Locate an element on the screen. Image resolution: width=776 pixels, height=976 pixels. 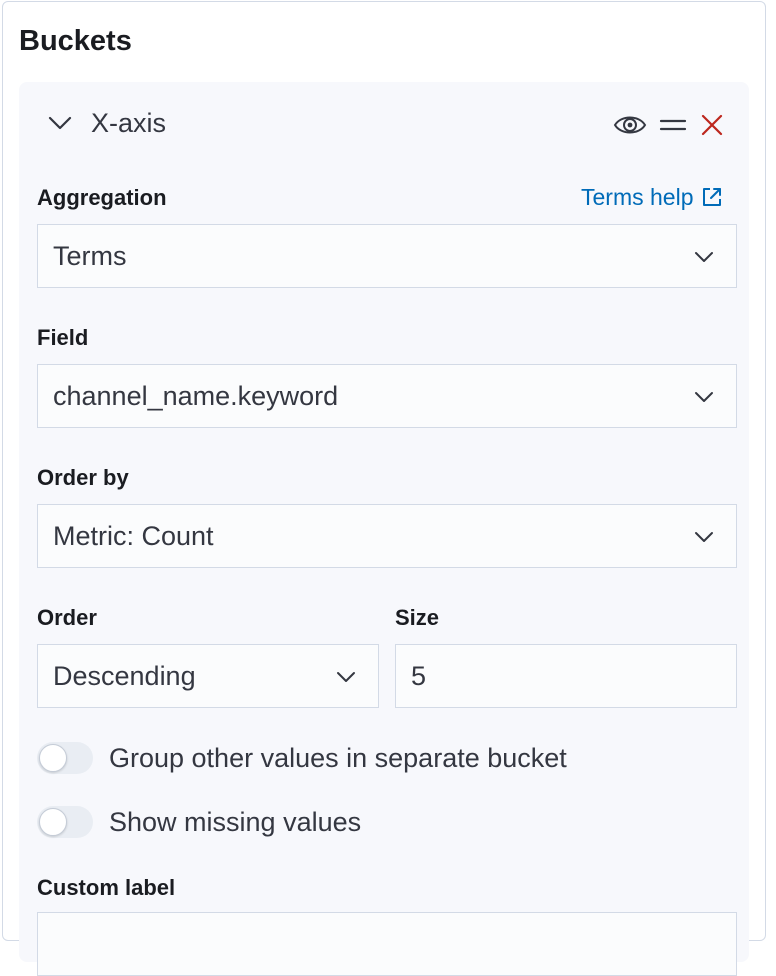
order-by-value: Metric: Count is located at coordinates (133, 535).